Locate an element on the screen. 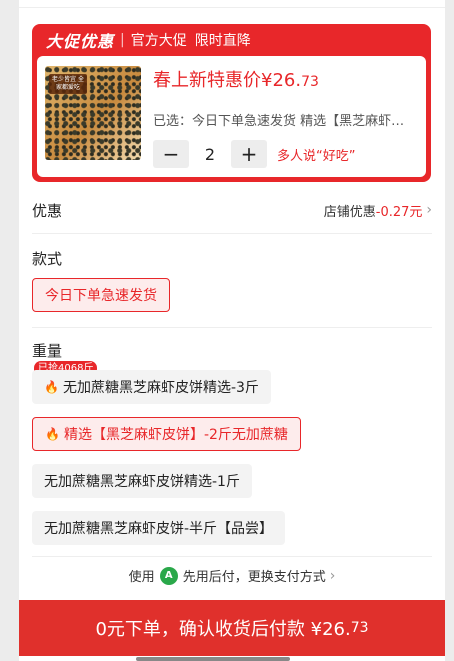 This screenshot has width=454, height=661. place-order-button: 0元下单，确认收货后付款 ¥26. 73 is located at coordinates (232, 628).